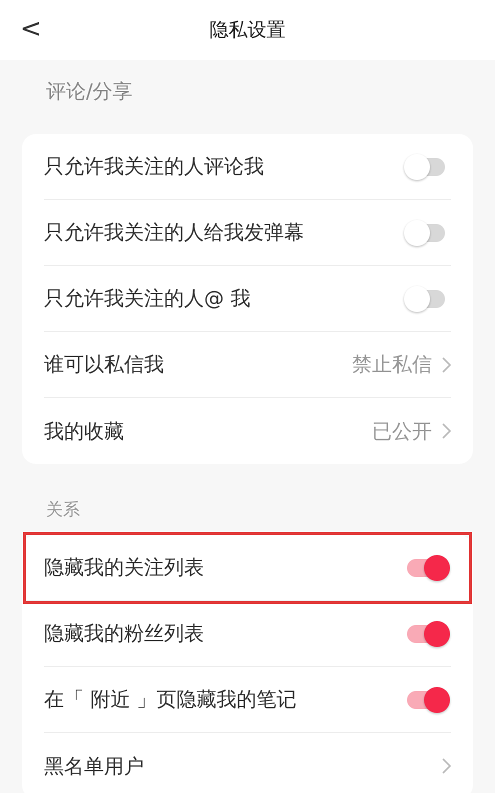 The height and width of the screenshot is (793, 495). What do you see at coordinates (170, 699) in the screenshot?
I see `setting-label: 在「 附近 」页隐藏我的笔记` at bounding box center [170, 699].